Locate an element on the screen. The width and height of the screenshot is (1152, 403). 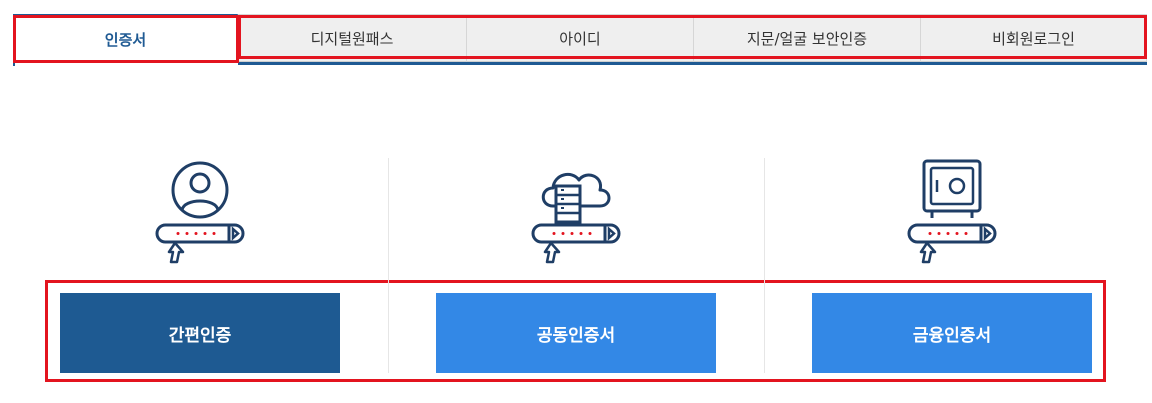
user-circle-icon is located at coordinates (200, 214).